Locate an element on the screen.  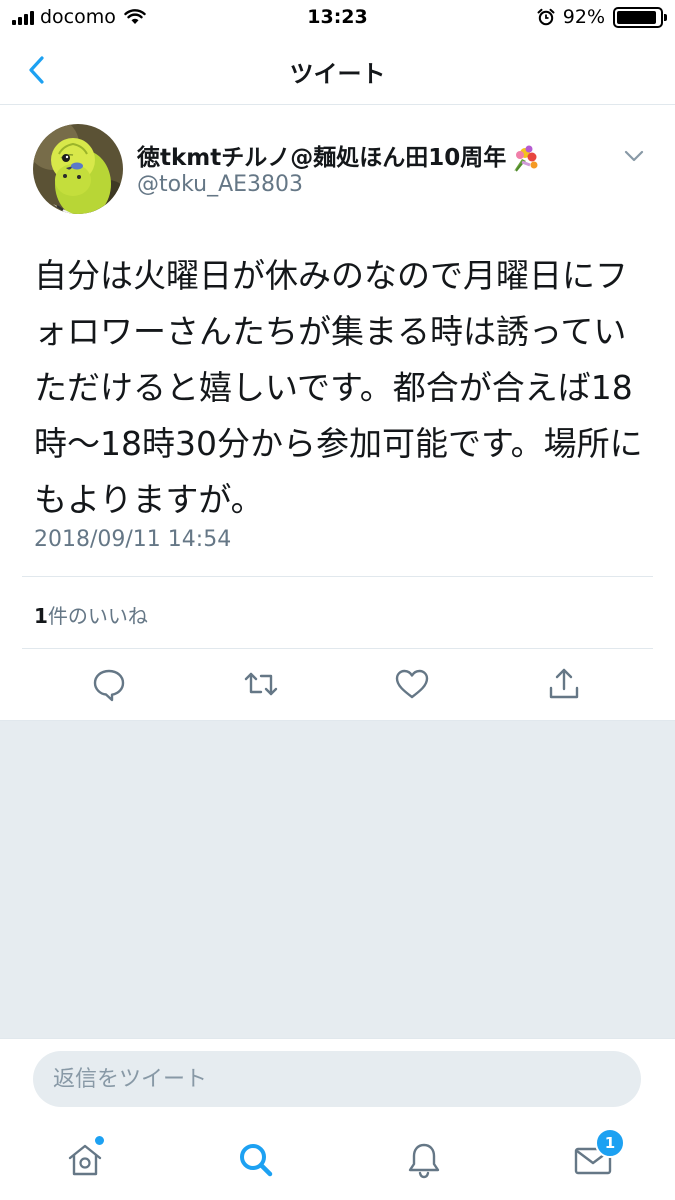
avatar is located at coordinates (78, 169).